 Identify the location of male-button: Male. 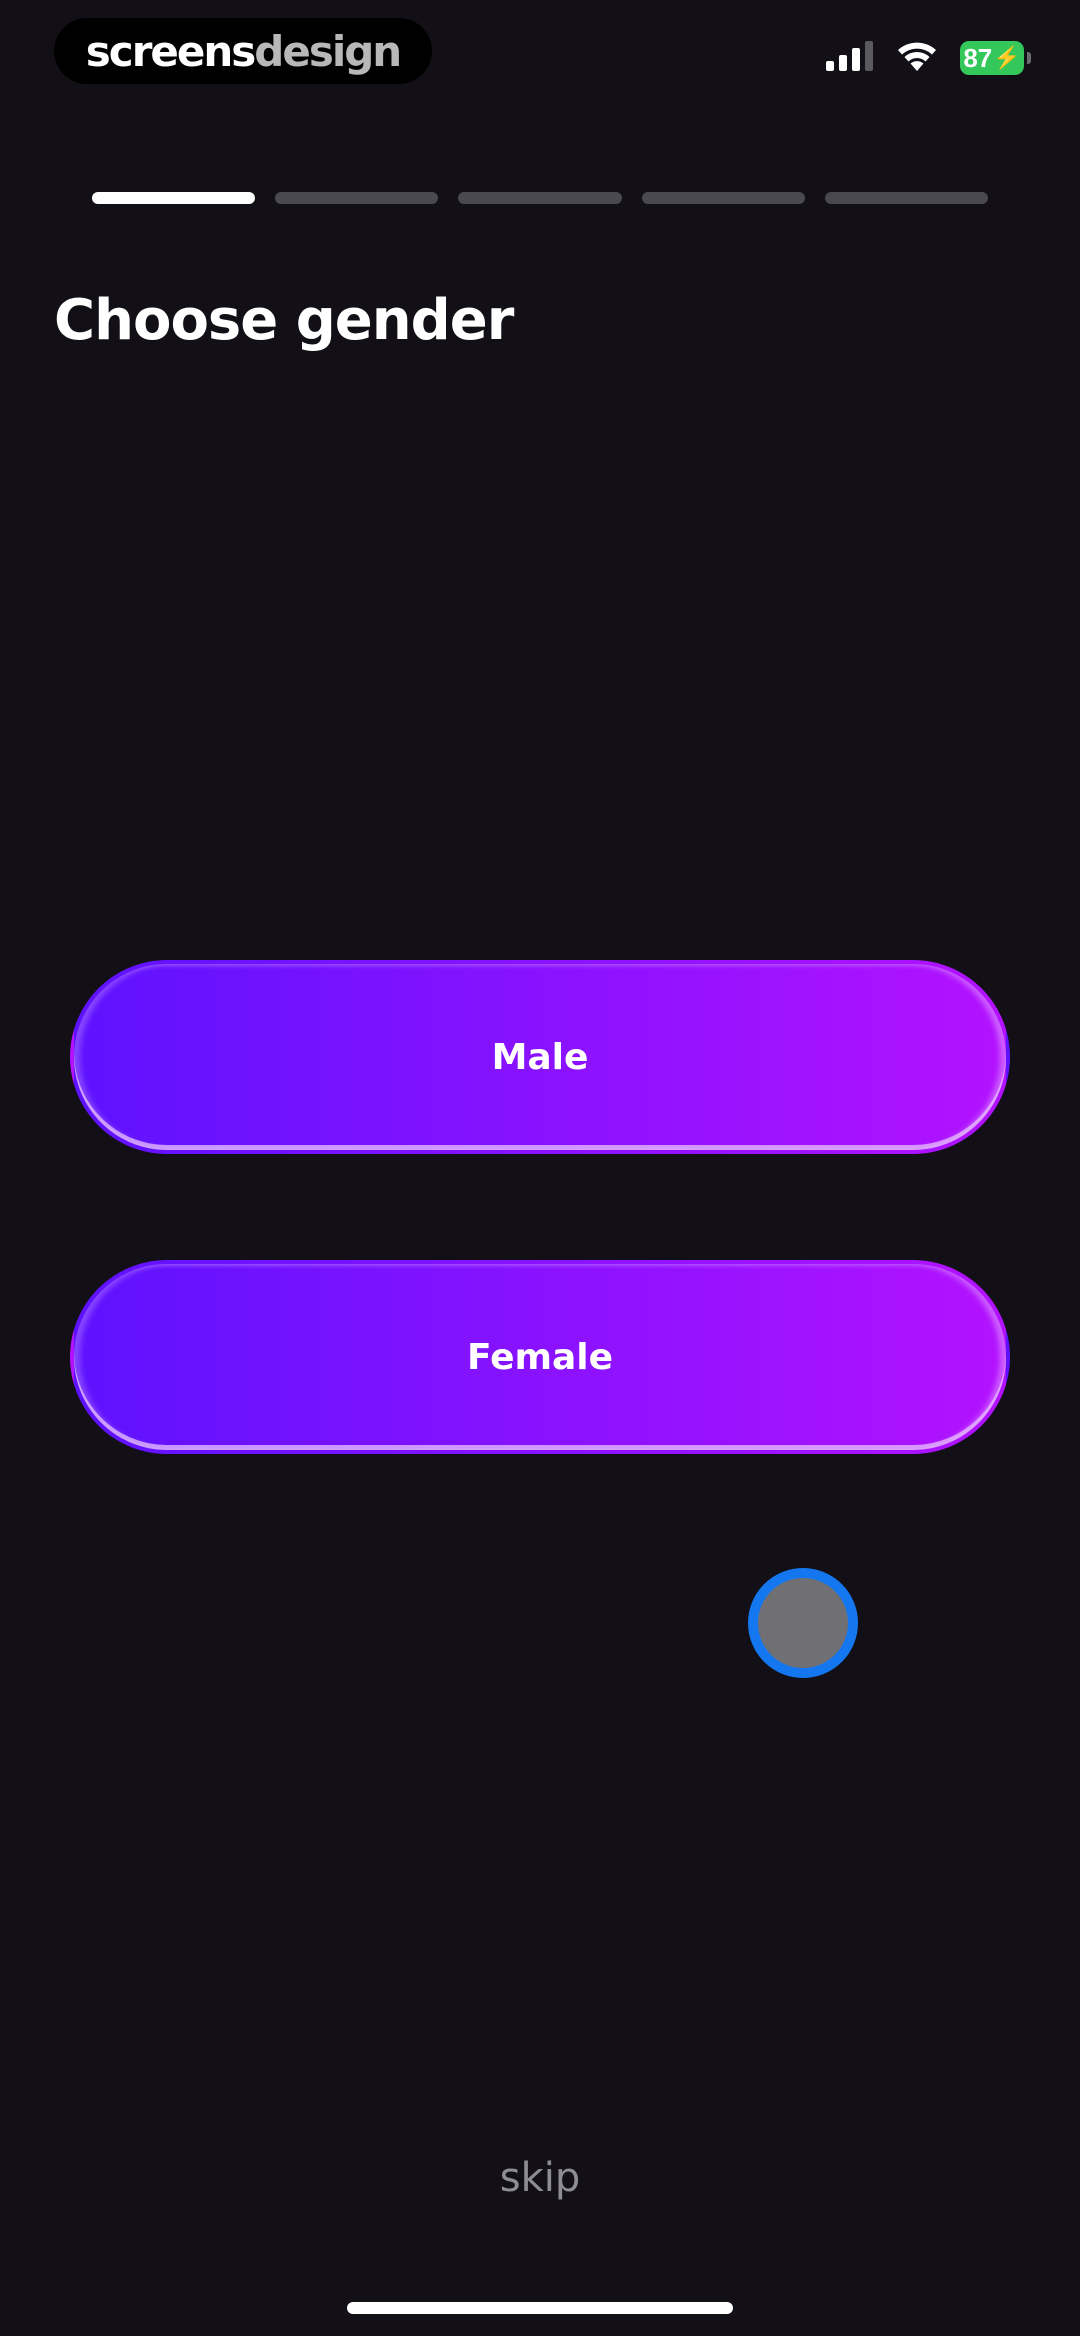
(540, 1057).